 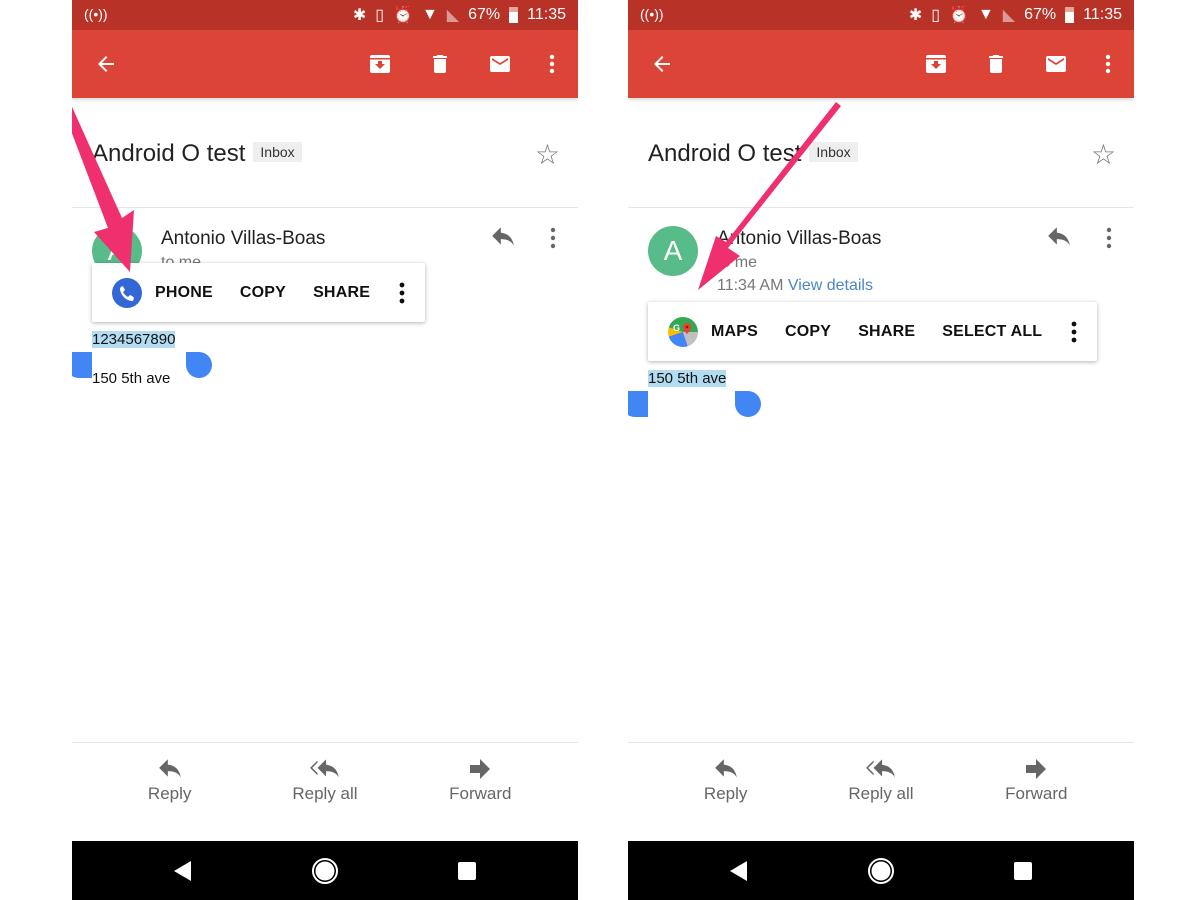 What do you see at coordinates (676, 328) in the screenshot?
I see `svg-text: G` at bounding box center [676, 328].